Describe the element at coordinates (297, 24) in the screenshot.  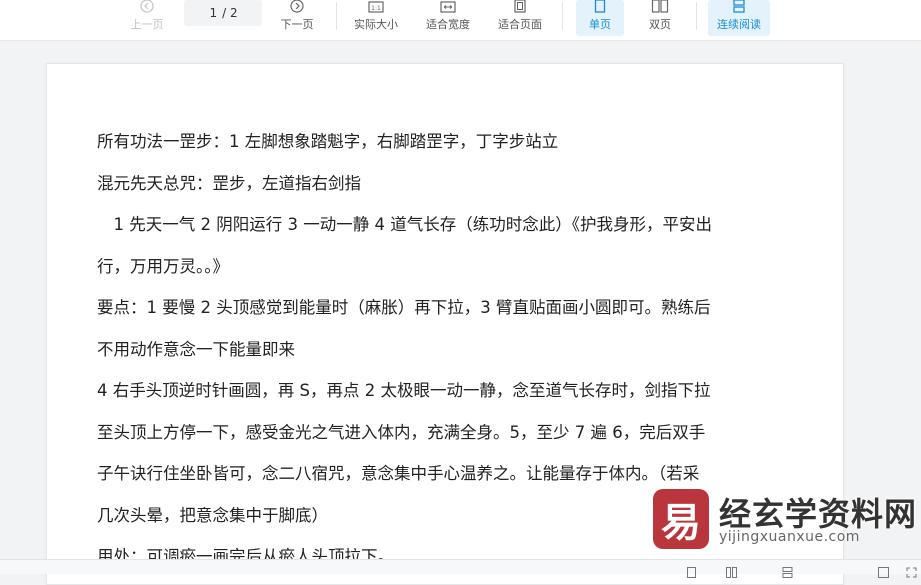
I see `next-page-label: 下一页` at that location.